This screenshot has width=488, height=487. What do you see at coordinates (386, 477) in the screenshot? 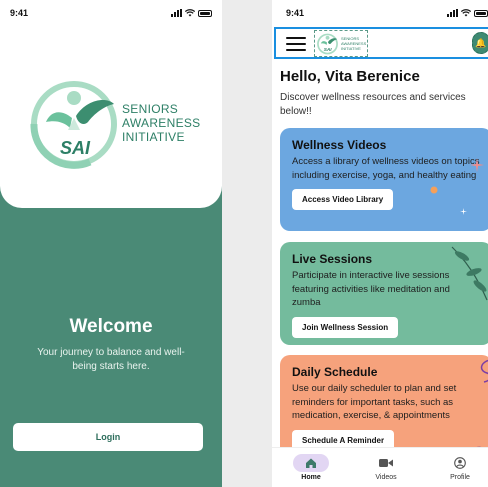
I see `tab-label: Videos` at bounding box center [386, 477].